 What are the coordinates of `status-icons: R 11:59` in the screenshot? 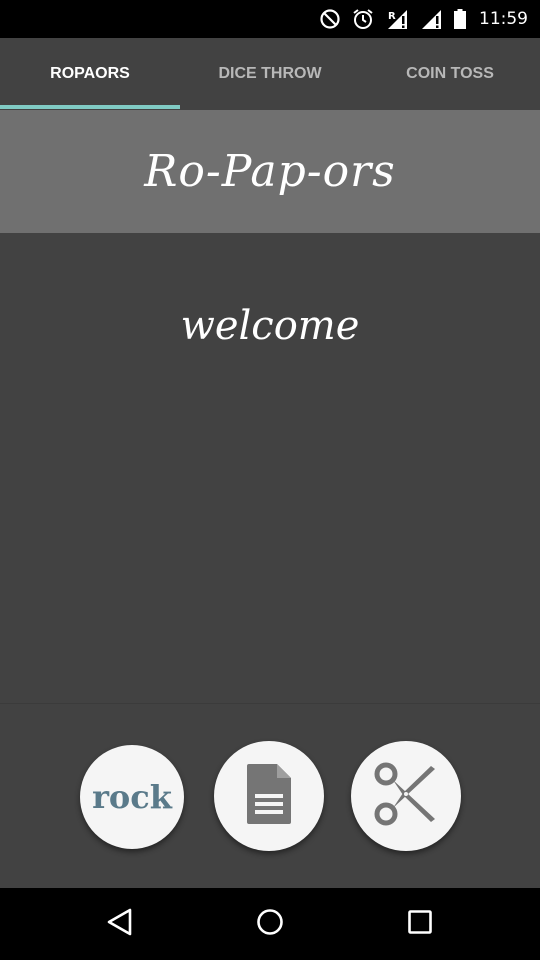 It's located at (423, 19).